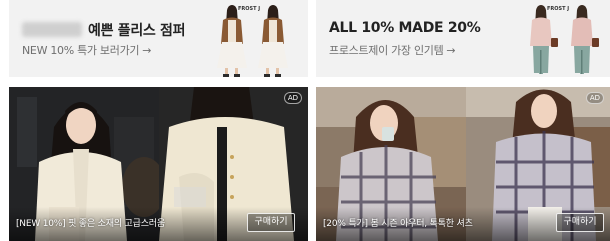 This screenshot has width=610, height=241. I want to click on blurred-brand-text, so click(52, 29).